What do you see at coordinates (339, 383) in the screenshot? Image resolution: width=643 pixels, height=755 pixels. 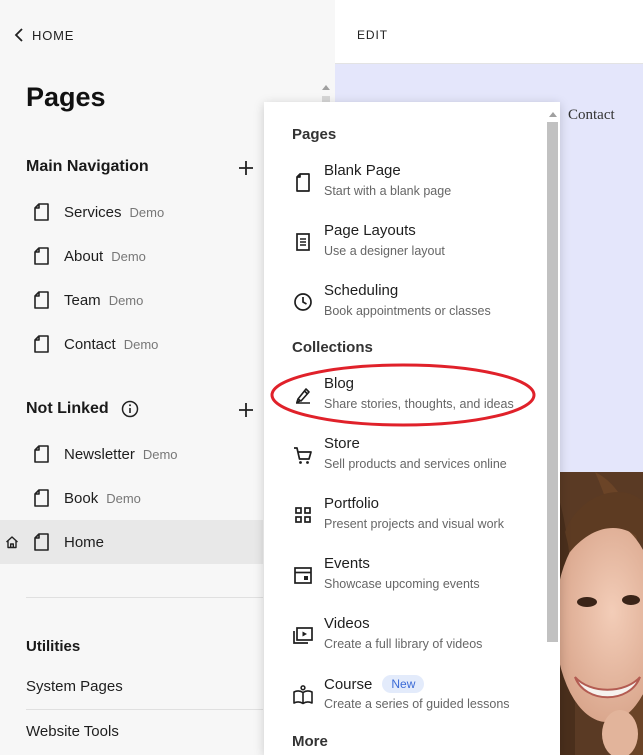 I see `menu-item-title: Blog` at bounding box center [339, 383].